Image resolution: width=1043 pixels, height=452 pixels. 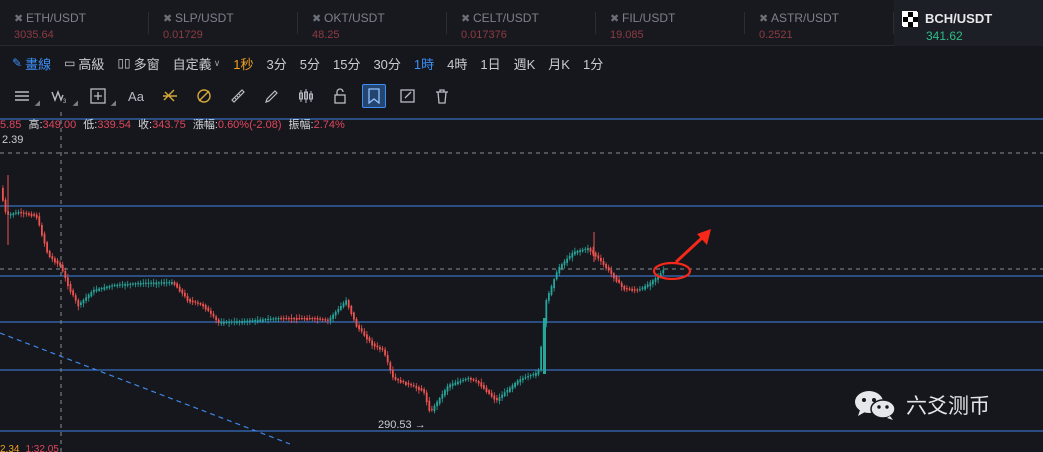 What do you see at coordinates (372, 23) in the screenshot?
I see `ticker-tab: ✖ OKT/USDT 48.25` at bounding box center [372, 23].